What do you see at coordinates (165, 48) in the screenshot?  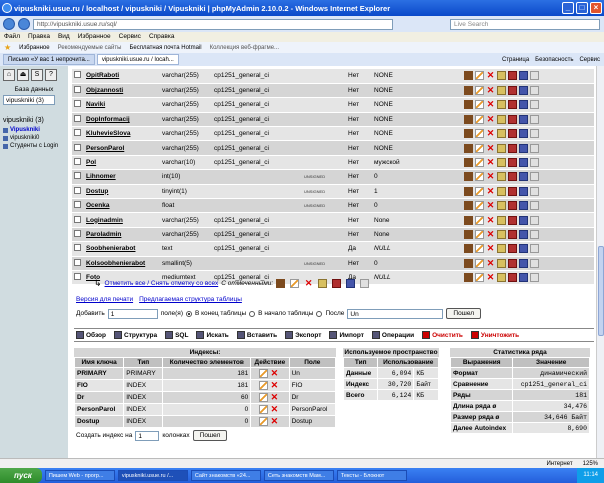 I see `fav-item: Бесплатная почта Hotmail` at bounding box center [165, 48].